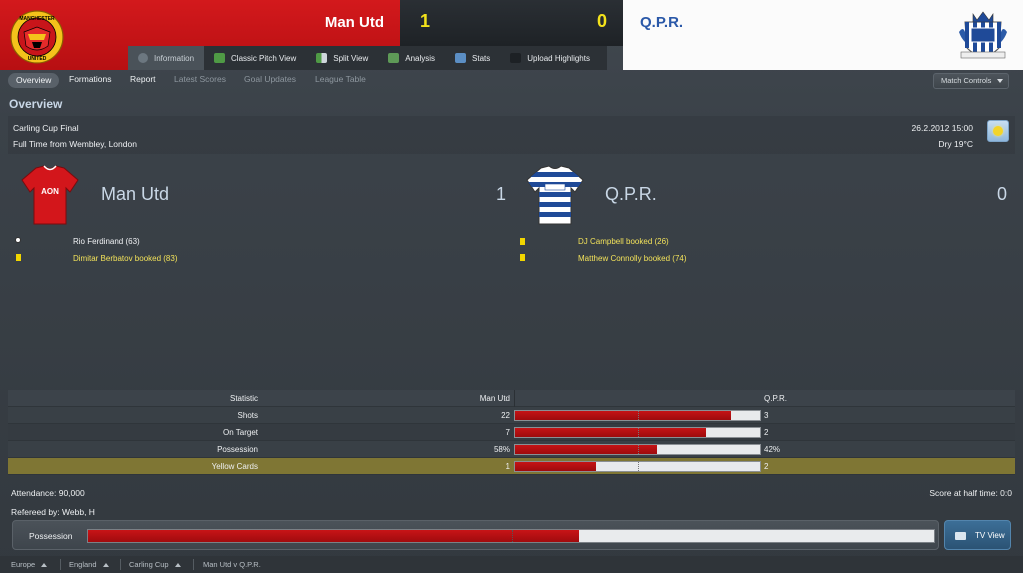 The height and width of the screenshot is (573, 1023). I want to click on match-controls-label: Match Controls, so click(966, 80).